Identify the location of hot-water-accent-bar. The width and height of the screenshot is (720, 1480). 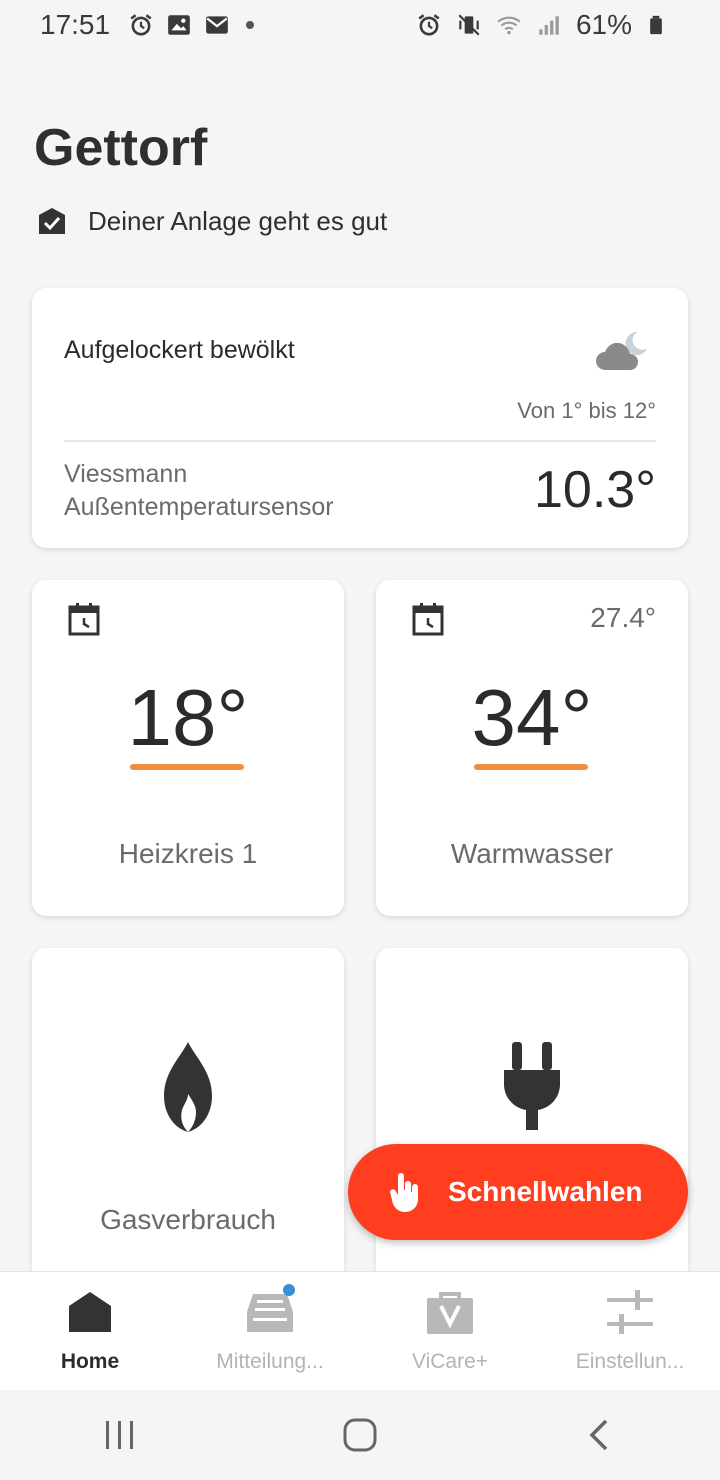
(531, 767).